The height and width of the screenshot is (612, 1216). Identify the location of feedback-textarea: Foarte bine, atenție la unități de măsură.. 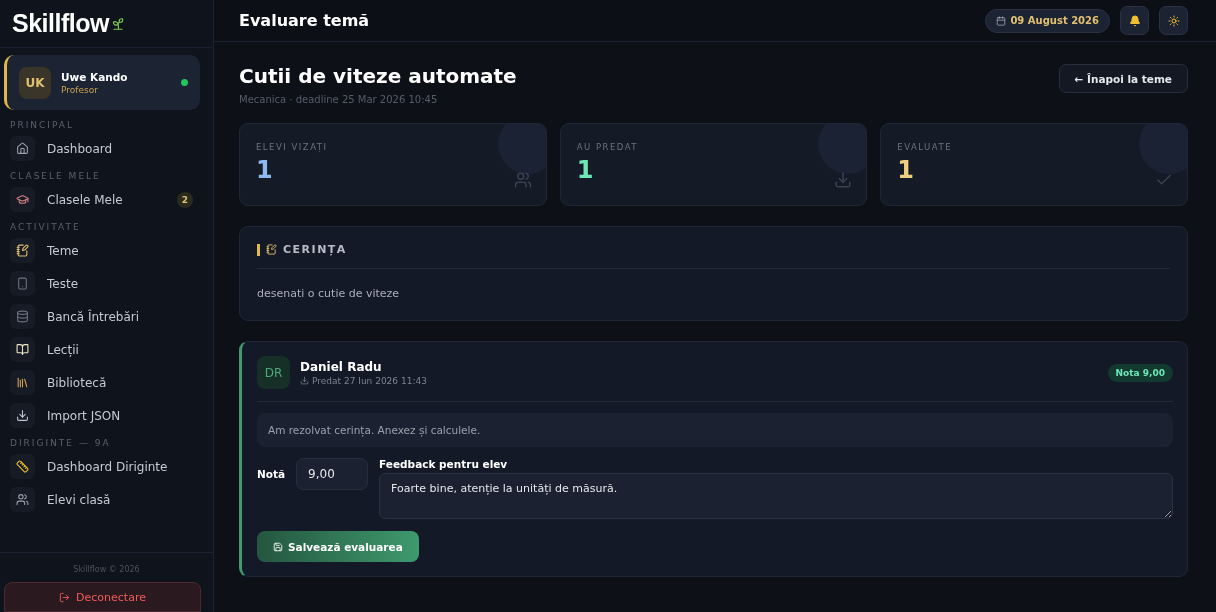
(776, 496).